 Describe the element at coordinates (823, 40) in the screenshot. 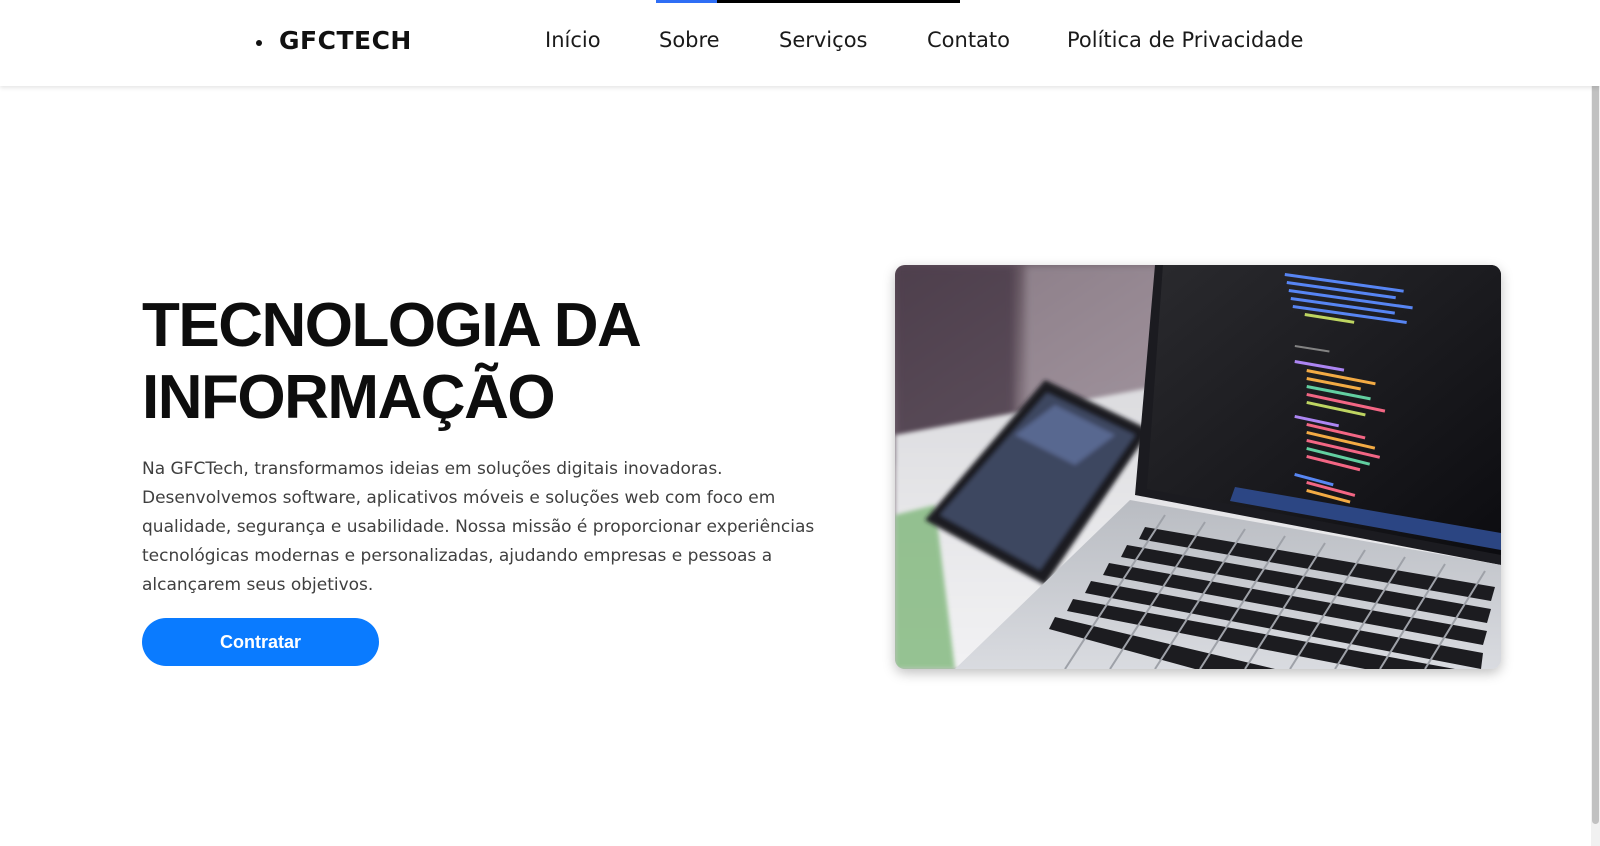

I see `nav-link-servicos: Serviços` at that location.